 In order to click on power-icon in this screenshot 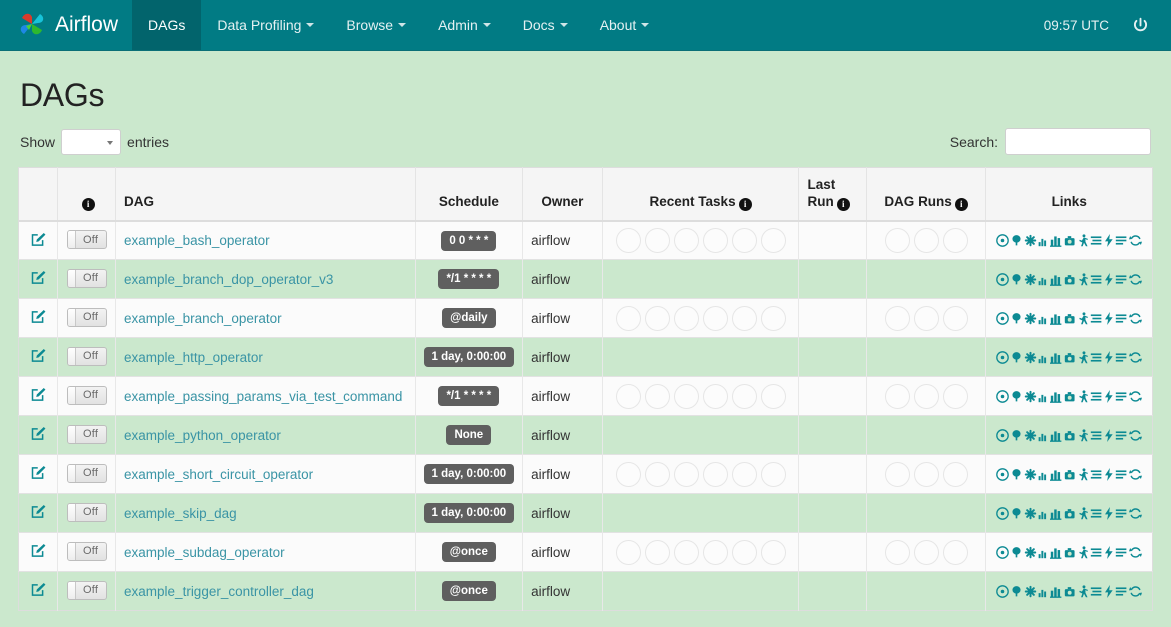, I will do `click(1140, 25)`.